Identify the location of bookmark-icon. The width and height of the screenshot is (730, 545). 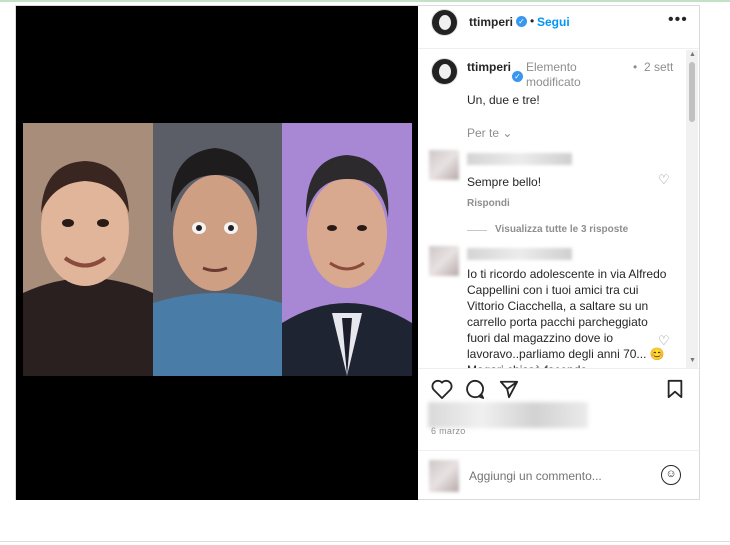
(675, 391).